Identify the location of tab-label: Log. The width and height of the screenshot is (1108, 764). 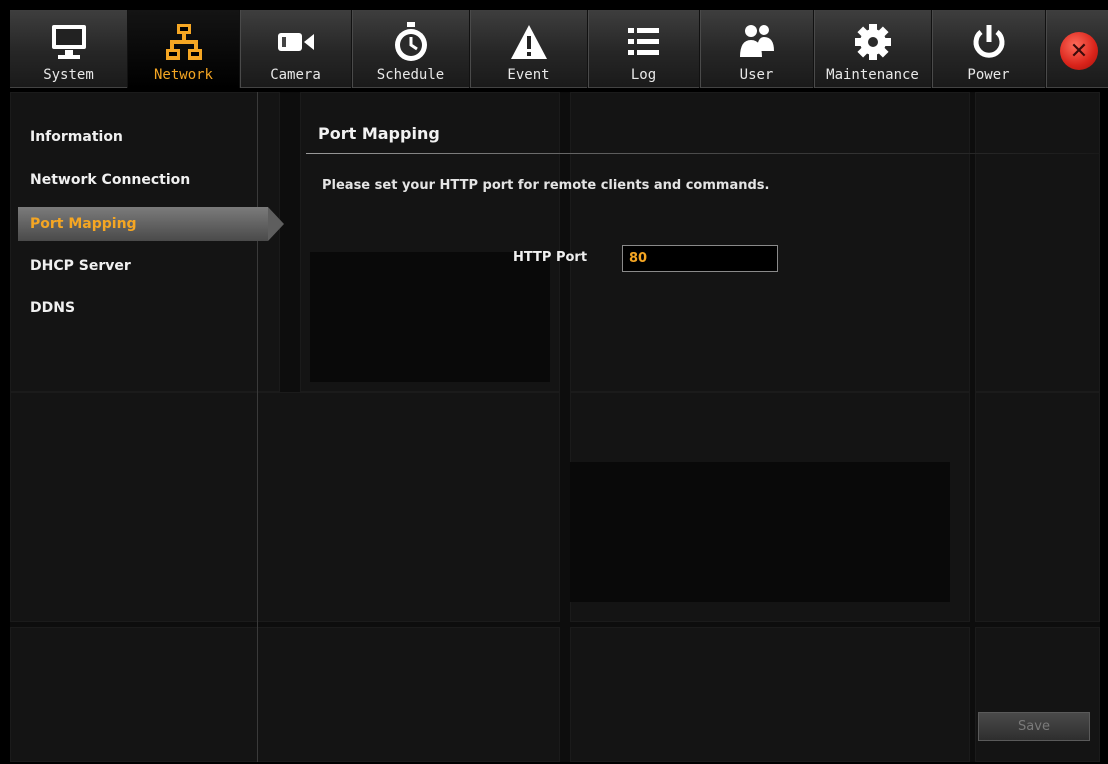
(643, 75).